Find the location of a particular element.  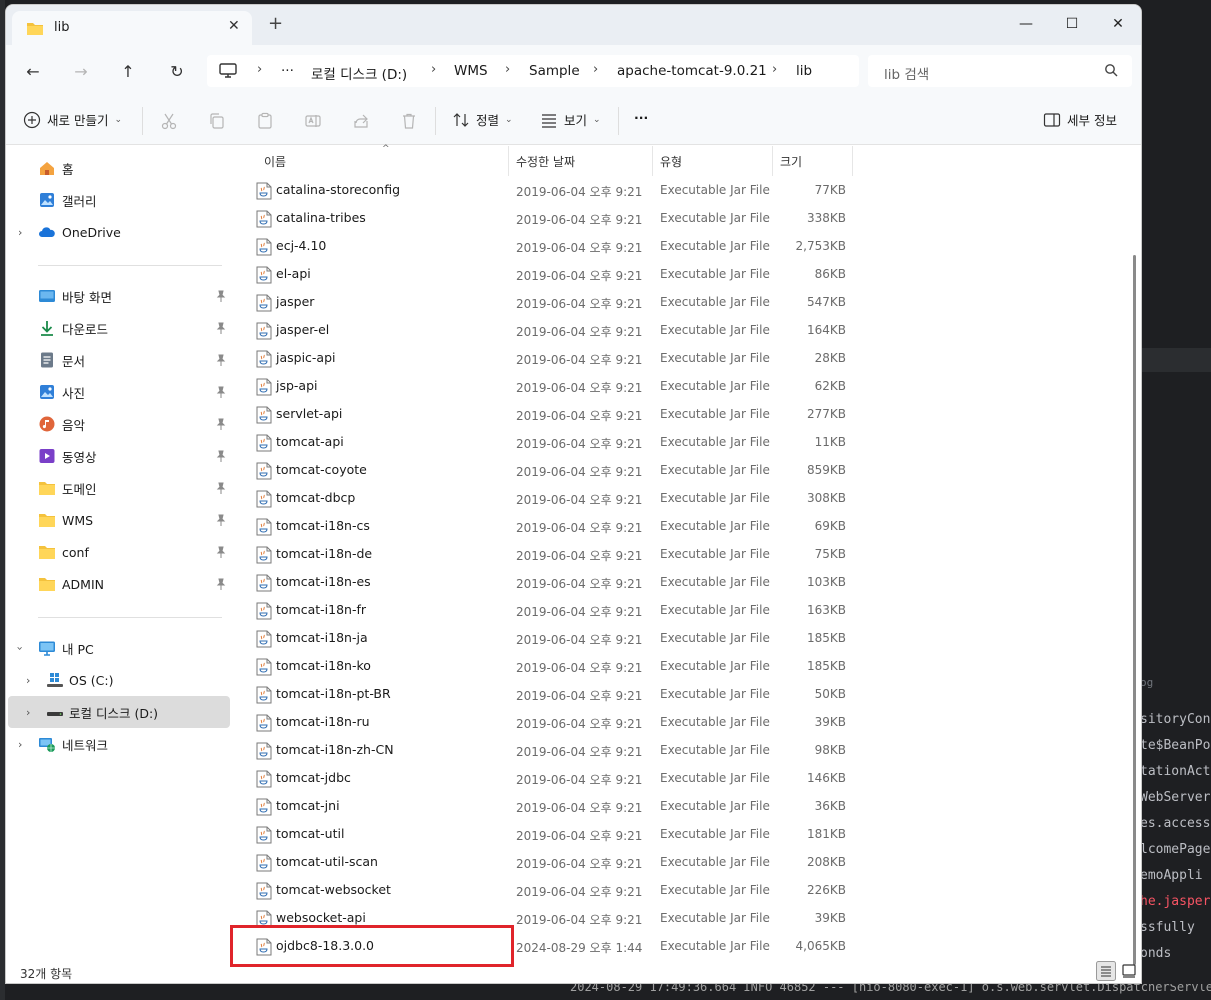

column-header-type: 유형 is located at coordinates (671, 161).